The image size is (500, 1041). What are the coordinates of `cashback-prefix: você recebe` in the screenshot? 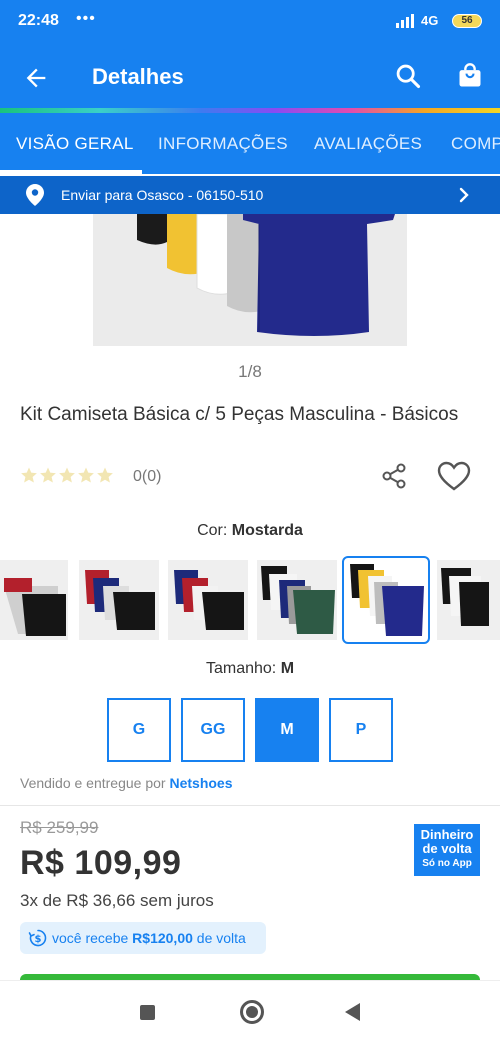 It's located at (90, 938).